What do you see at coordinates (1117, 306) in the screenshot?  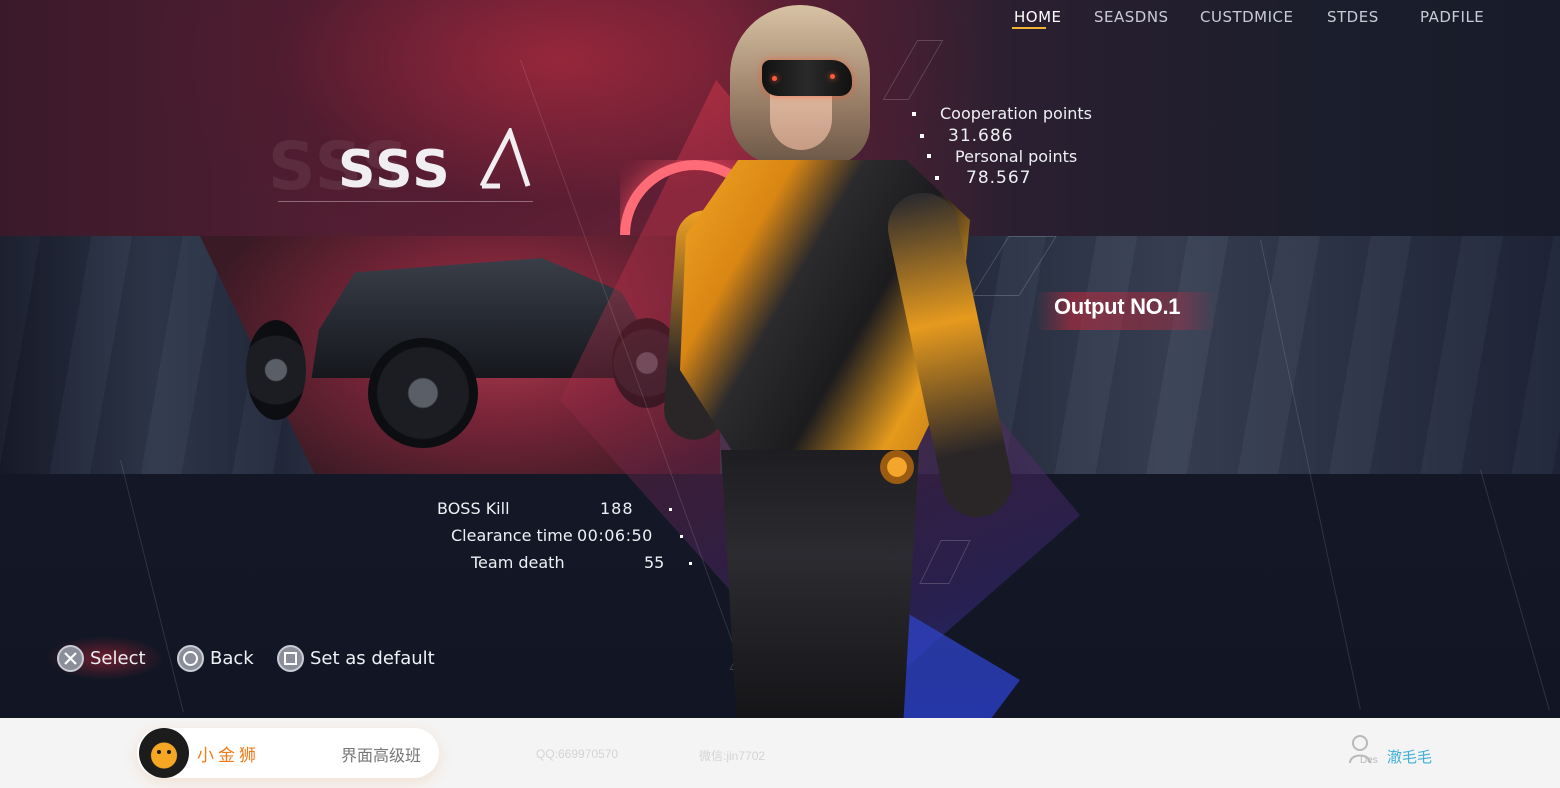 I see `output-rank-label: Output NO.1` at bounding box center [1117, 306].